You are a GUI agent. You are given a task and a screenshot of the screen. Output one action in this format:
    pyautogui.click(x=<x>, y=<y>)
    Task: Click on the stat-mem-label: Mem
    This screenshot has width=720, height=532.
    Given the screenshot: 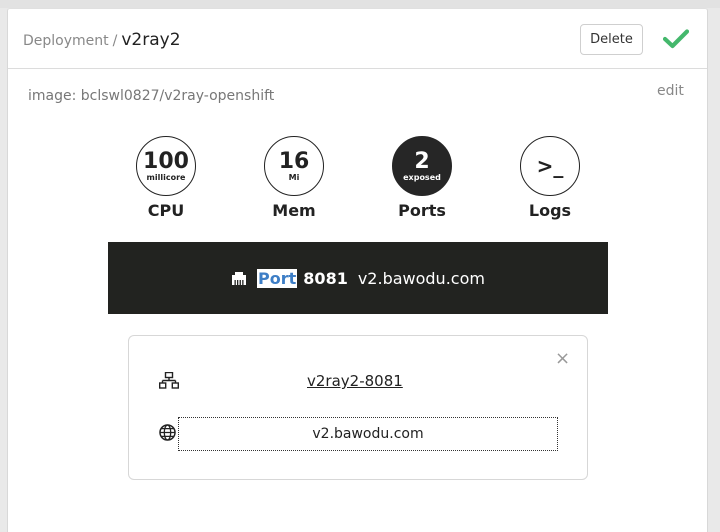 What is the action you would take?
    pyautogui.click(x=294, y=210)
    